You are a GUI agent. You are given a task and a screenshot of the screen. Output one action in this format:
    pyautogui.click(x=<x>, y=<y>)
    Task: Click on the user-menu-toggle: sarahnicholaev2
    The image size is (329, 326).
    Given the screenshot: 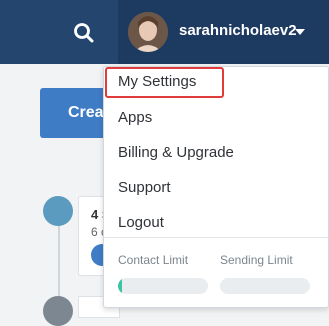 What is the action you would take?
    pyautogui.click(x=223, y=32)
    